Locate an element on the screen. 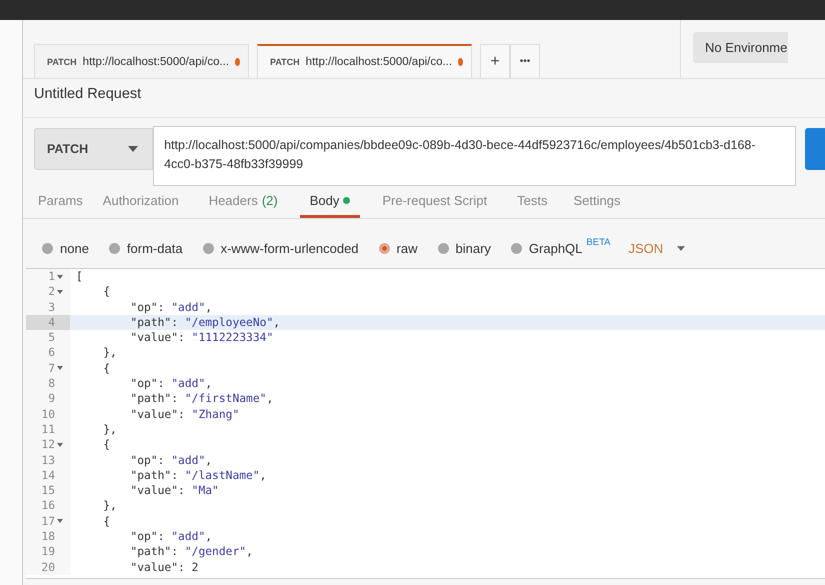 The height and width of the screenshot is (585, 825). code-line: "value": 2 is located at coordinates (164, 567).